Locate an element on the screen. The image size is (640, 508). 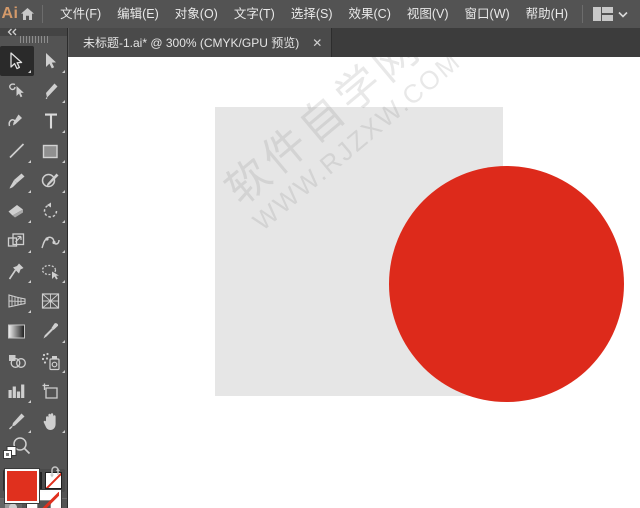
warp-icon is located at coordinates (50, 242).